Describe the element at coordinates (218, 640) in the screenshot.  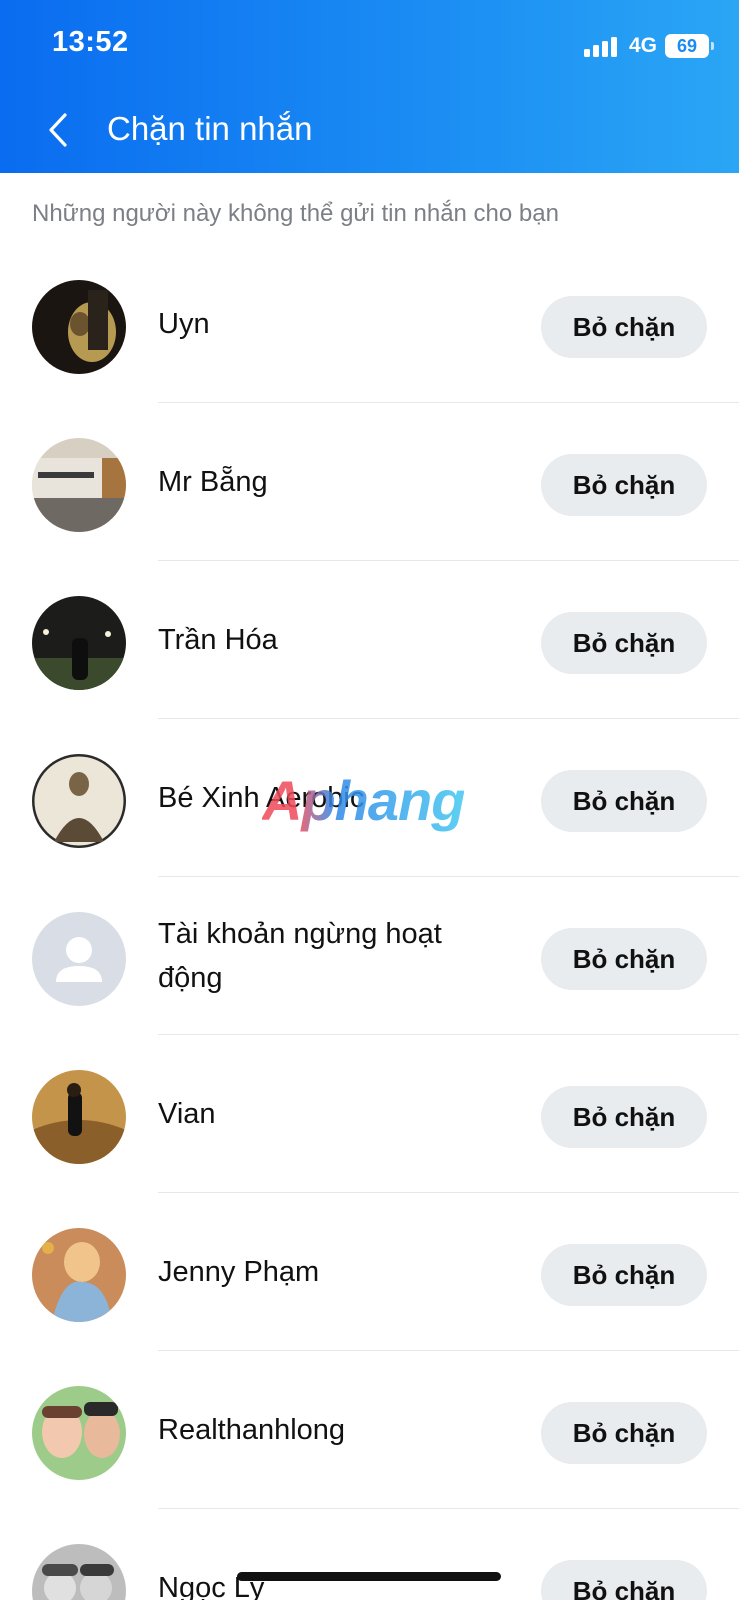
I see `user-name: Trần Hóa` at that location.